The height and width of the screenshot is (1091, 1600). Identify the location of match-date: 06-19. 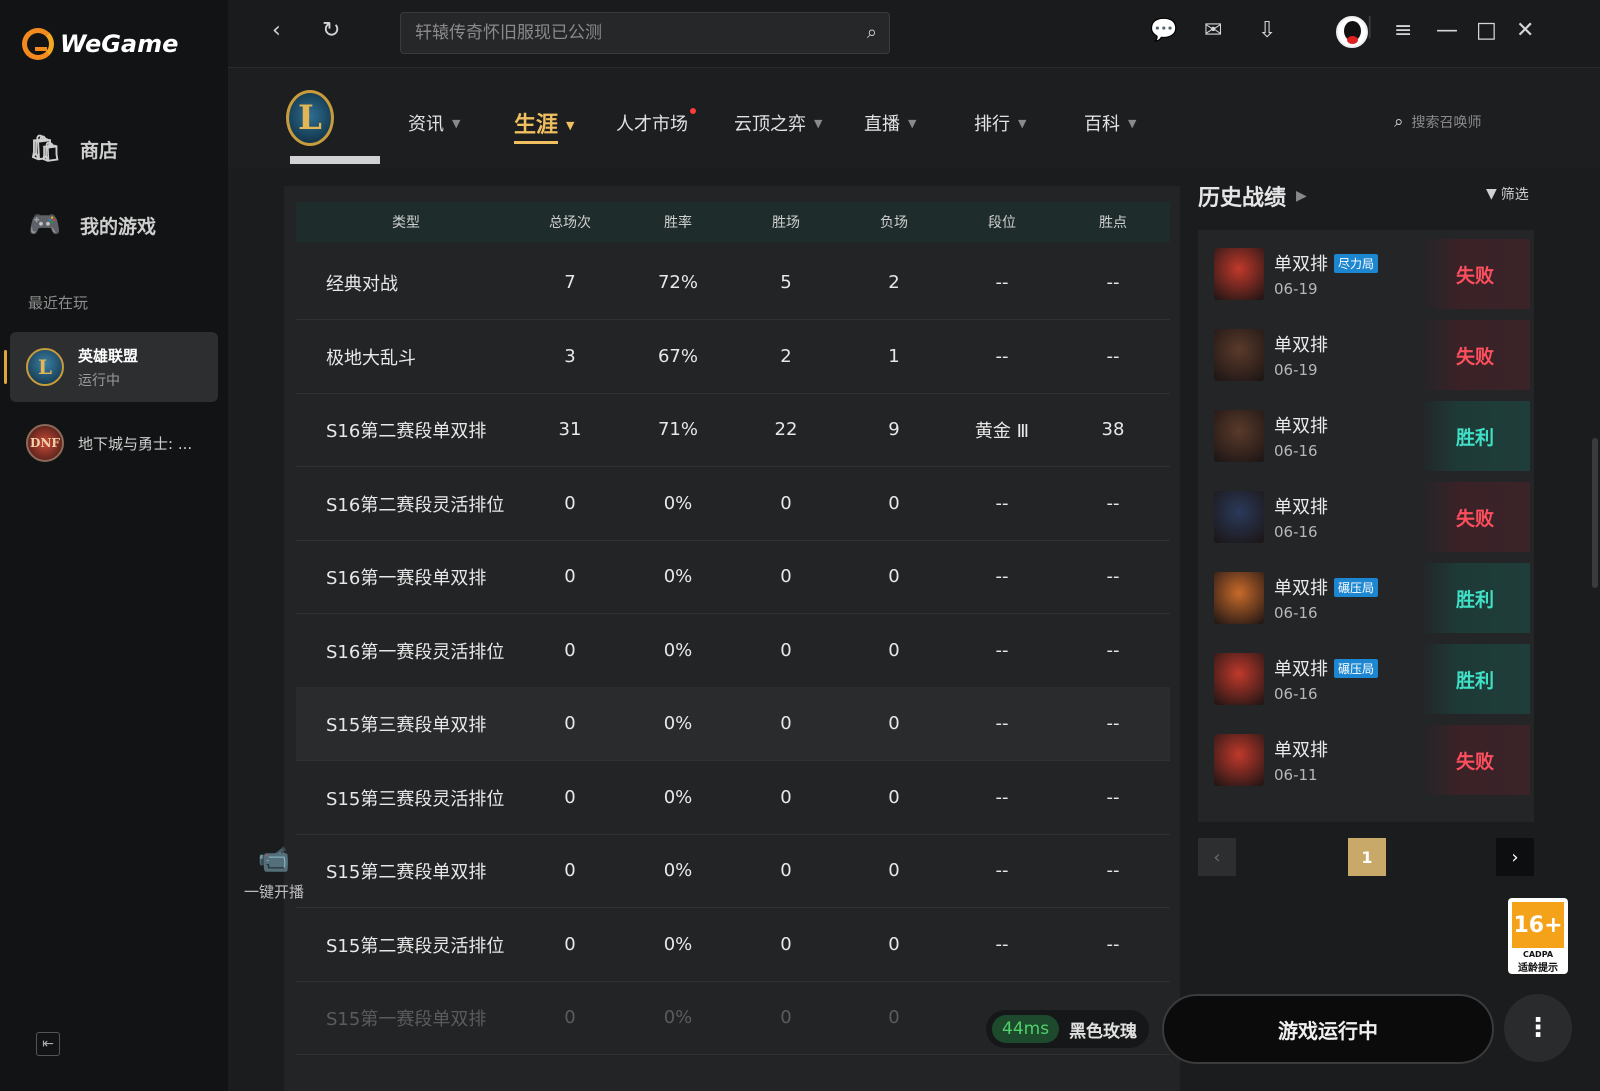
(1296, 289).